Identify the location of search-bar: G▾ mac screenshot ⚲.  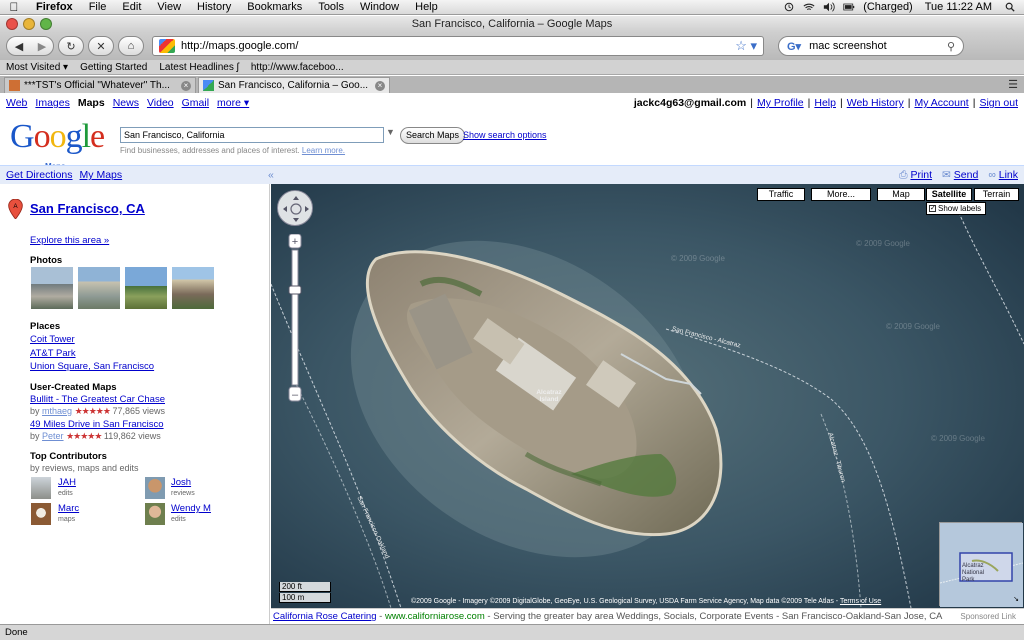
(871, 46).